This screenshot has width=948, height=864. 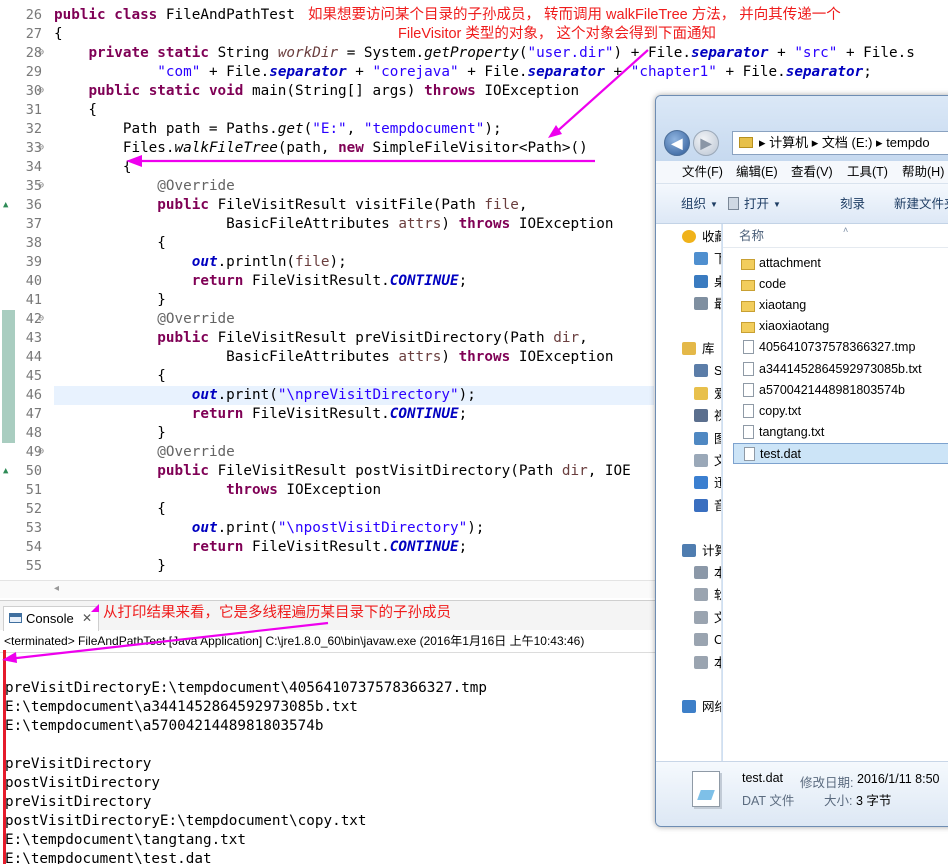 I want to click on menu-item: 编辑(E), so click(x=757, y=172).